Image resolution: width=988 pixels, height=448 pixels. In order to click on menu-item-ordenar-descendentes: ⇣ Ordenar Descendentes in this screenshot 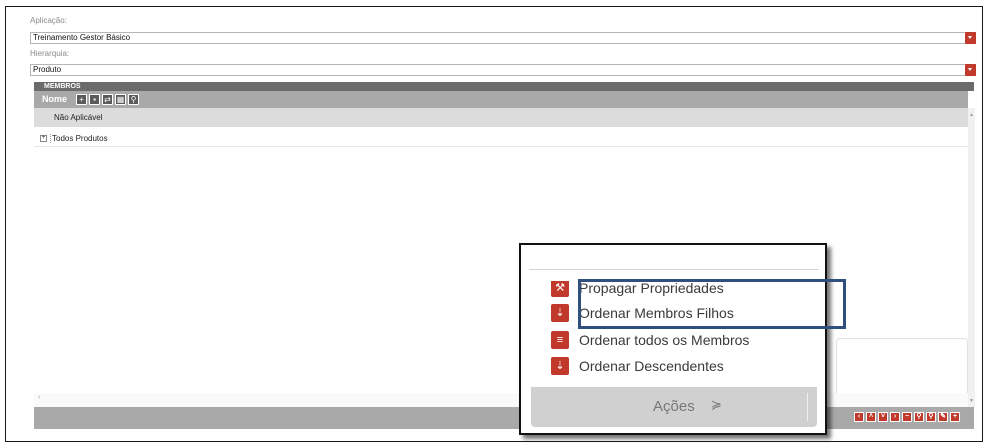, I will do `click(637, 366)`.